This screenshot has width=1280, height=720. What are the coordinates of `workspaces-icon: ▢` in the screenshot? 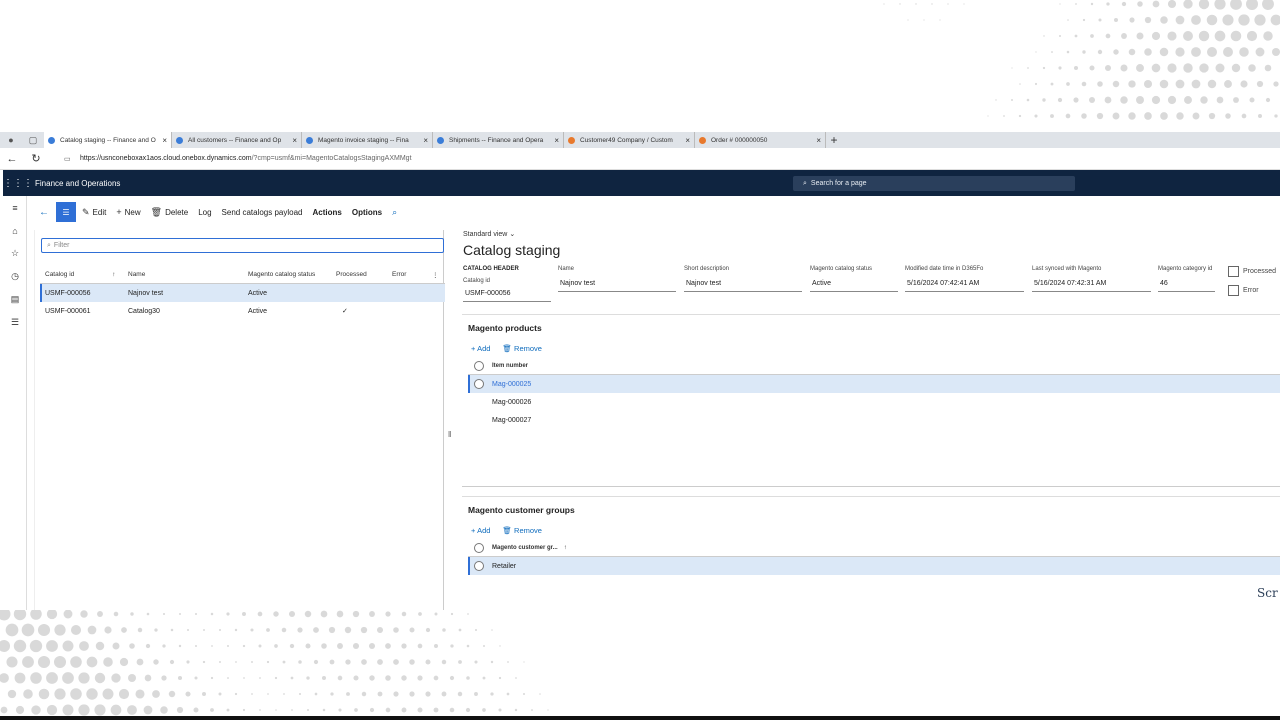 It's located at (33, 140).